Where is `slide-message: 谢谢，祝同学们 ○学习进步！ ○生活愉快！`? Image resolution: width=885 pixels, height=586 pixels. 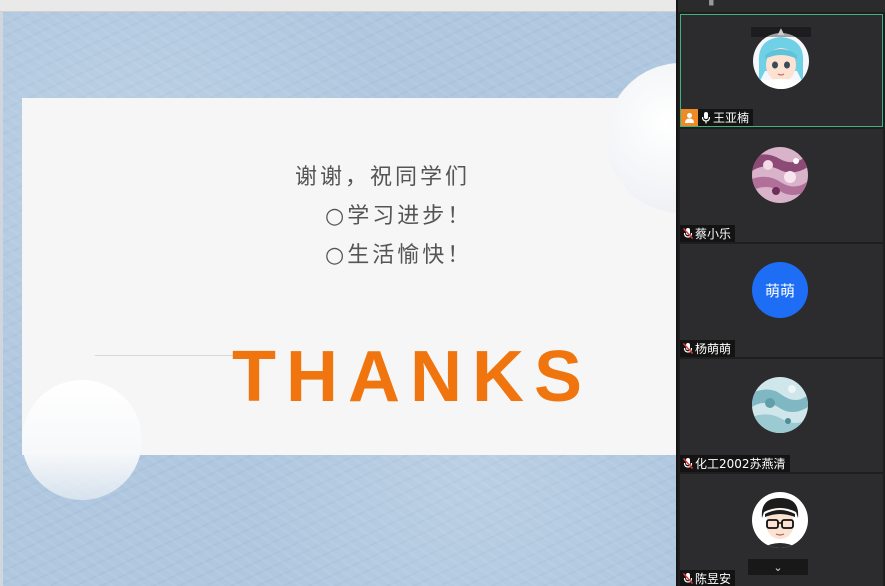 slide-message: 谢谢，祝同学们 ○学习进步！ ○生活愉快！ is located at coordinates (425, 216).